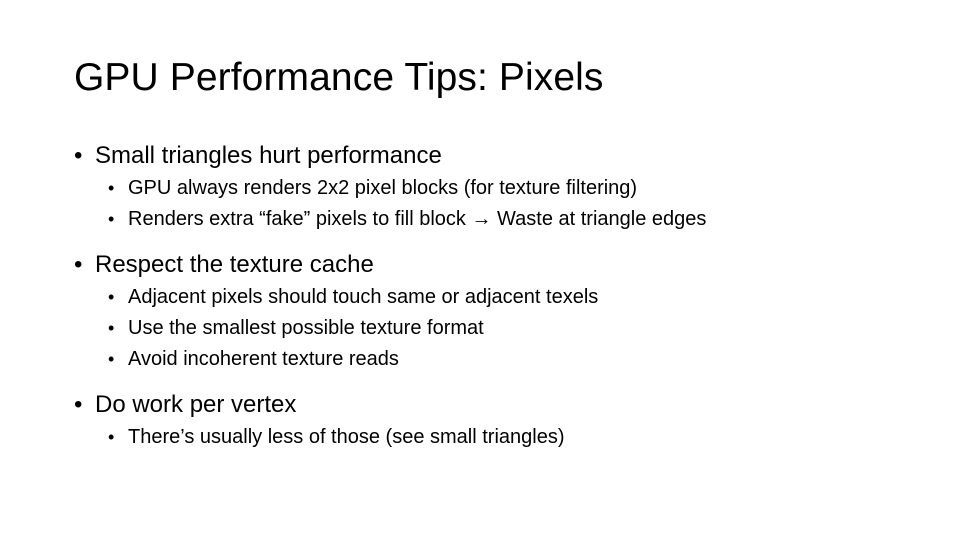 This screenshot has width=960, height=540. What do you see at coordinates (263, 359) in the screenshot?
I see `bullet-level2-label: Avoid incoherent texture reads` at bounding box center [263, 359].